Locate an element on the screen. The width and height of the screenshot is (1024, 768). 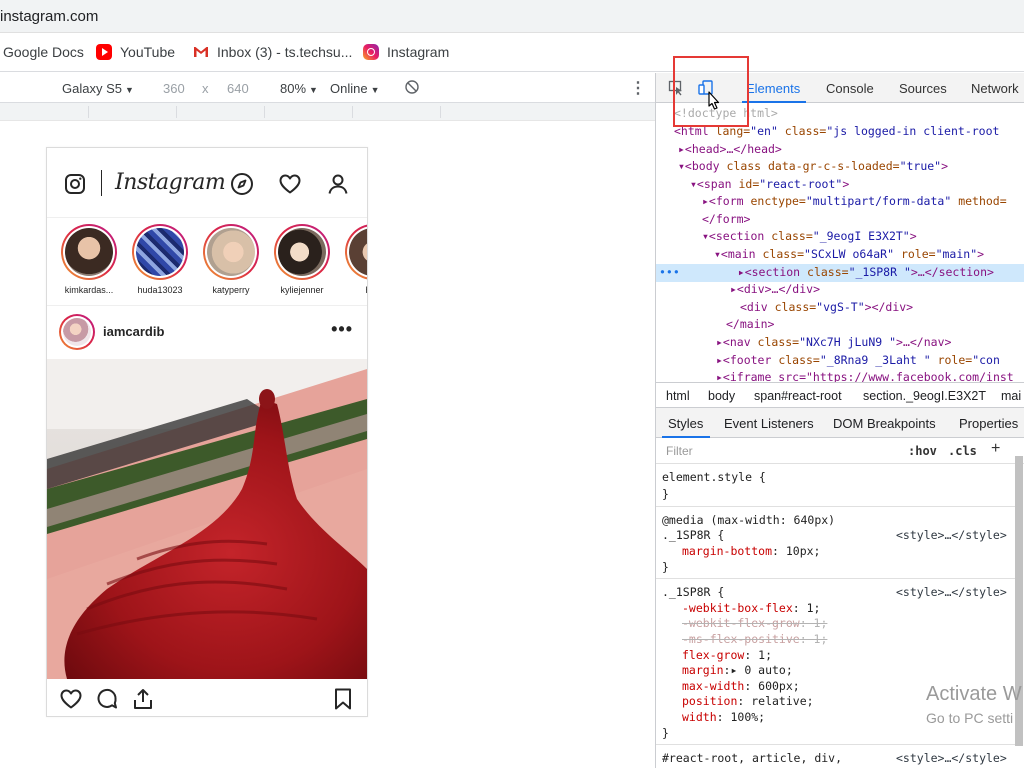
rule-selector: element.style { is located at coordinates (714, 478).